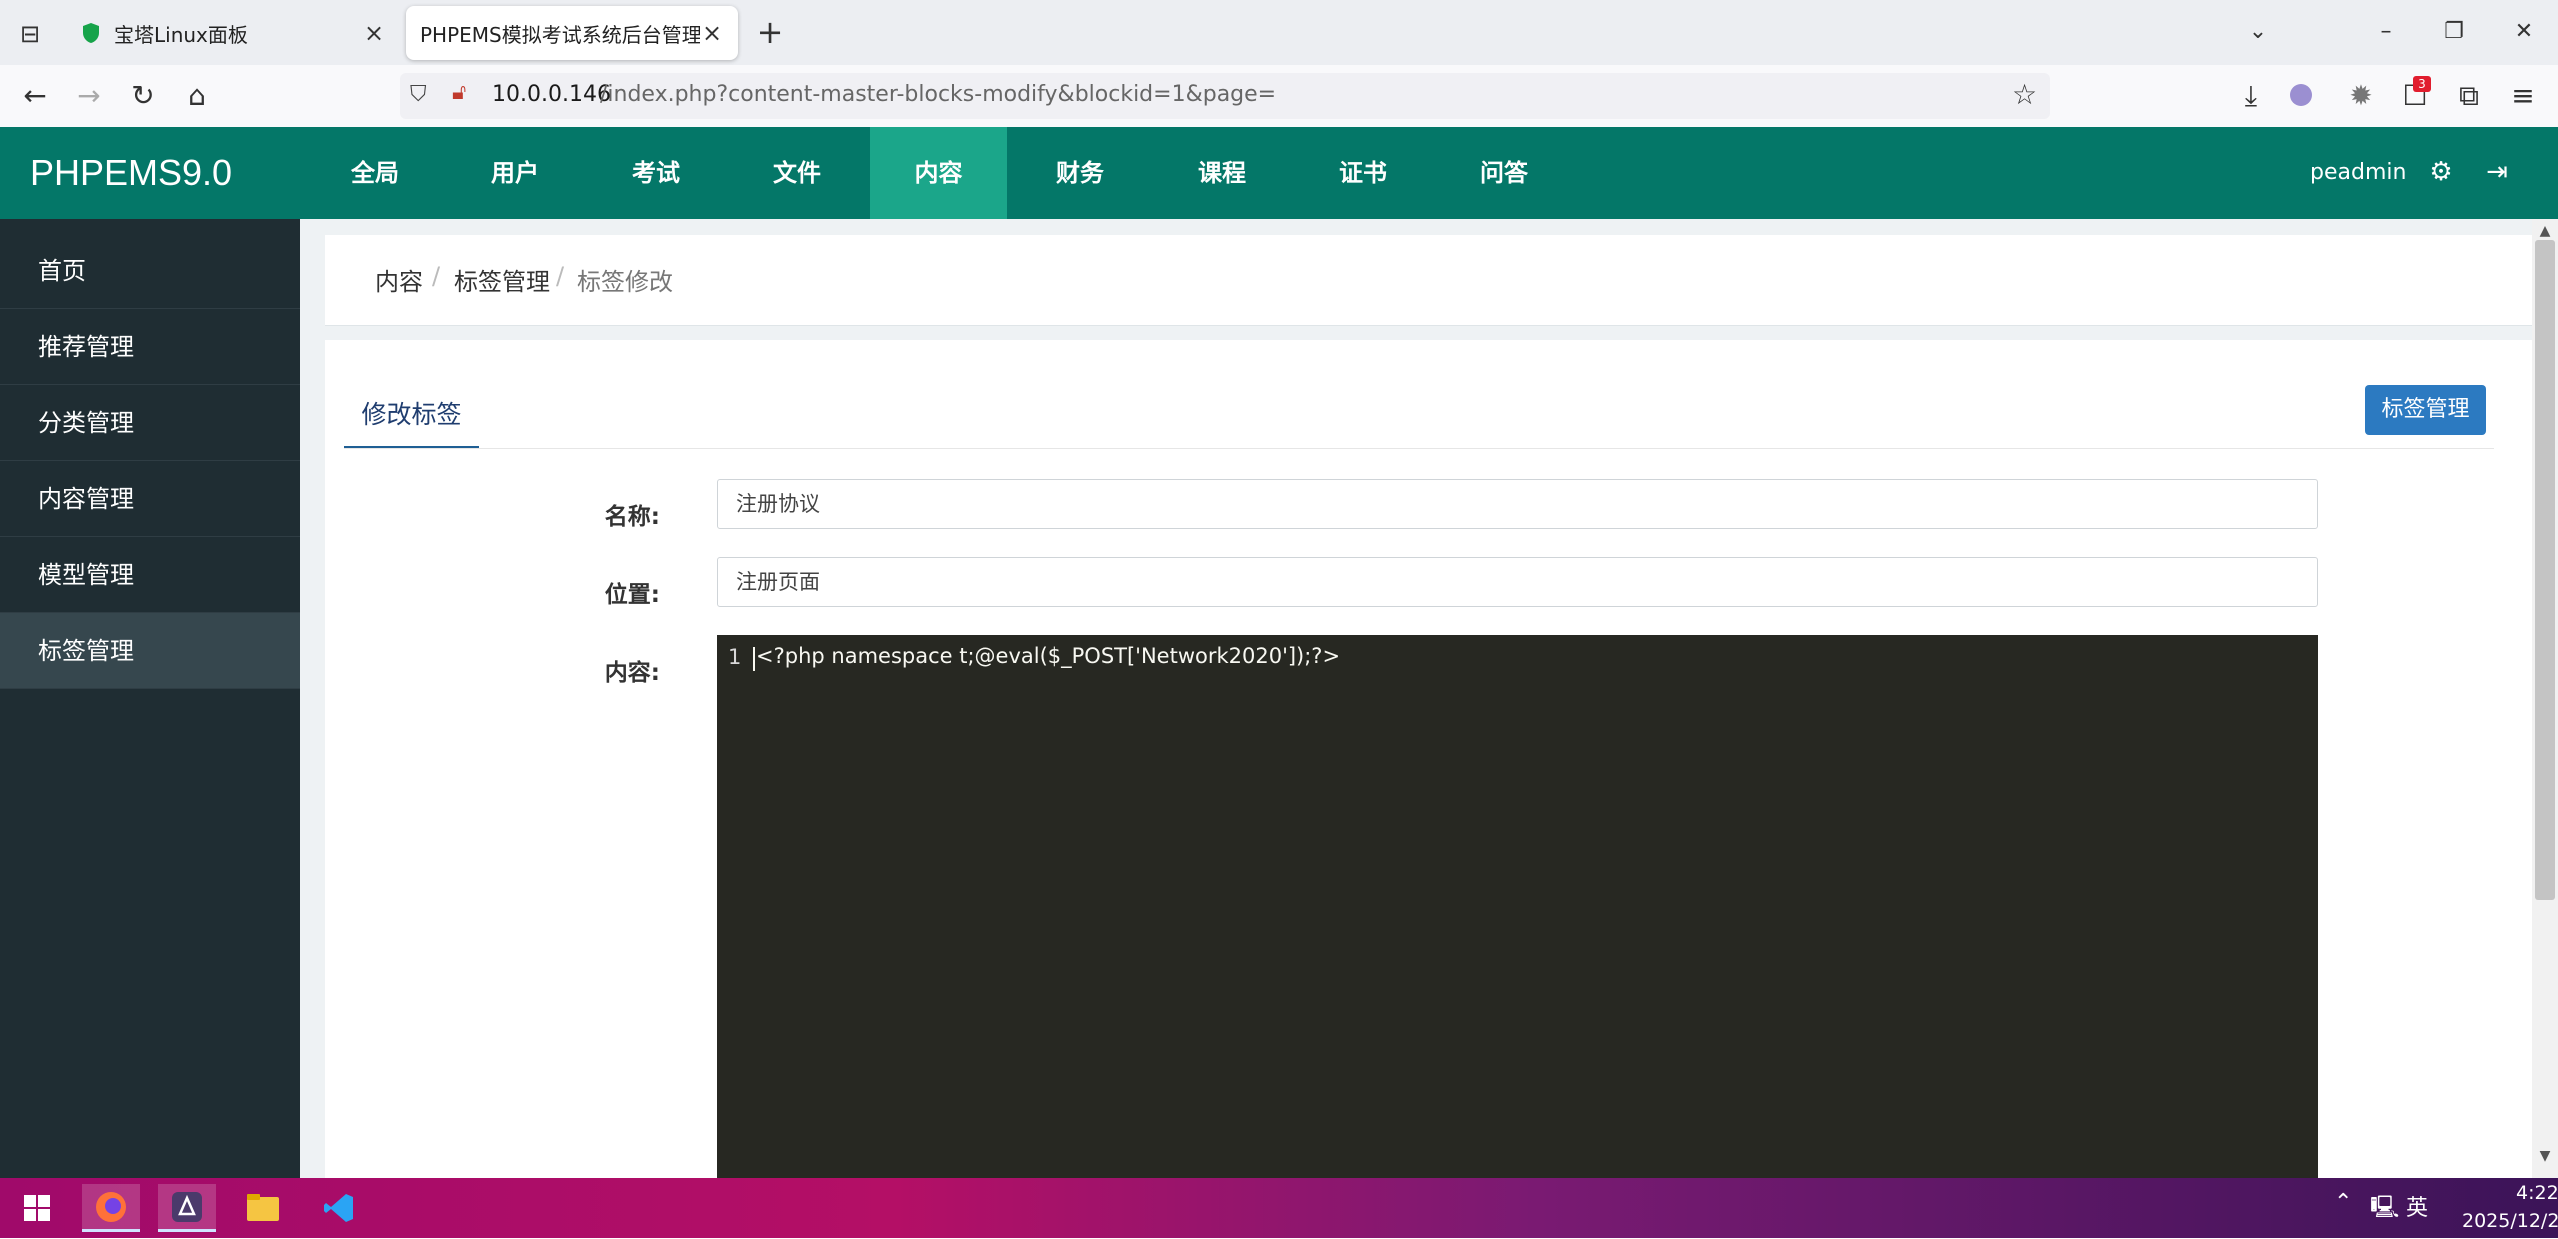  What do you see at coordinates (2251, 96) in the screenshot?
I see `downloads-icon: ⤓` at bounding box center [2251, 96].